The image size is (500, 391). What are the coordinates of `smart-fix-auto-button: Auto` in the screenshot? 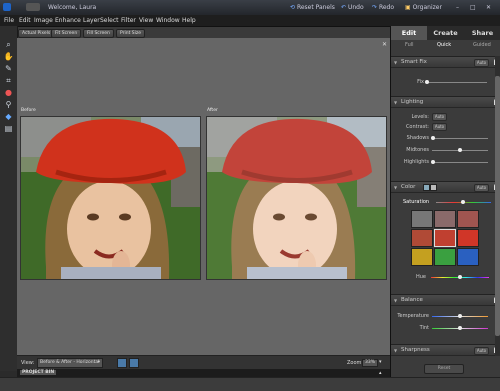 It's located at (481, 63).